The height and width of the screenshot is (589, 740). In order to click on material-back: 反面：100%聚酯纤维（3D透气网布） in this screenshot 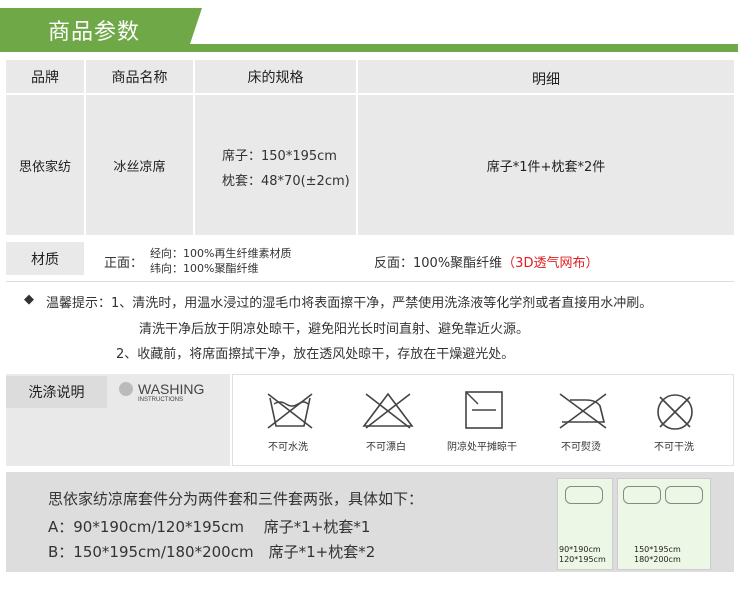, I will do `click(486, 261)`.